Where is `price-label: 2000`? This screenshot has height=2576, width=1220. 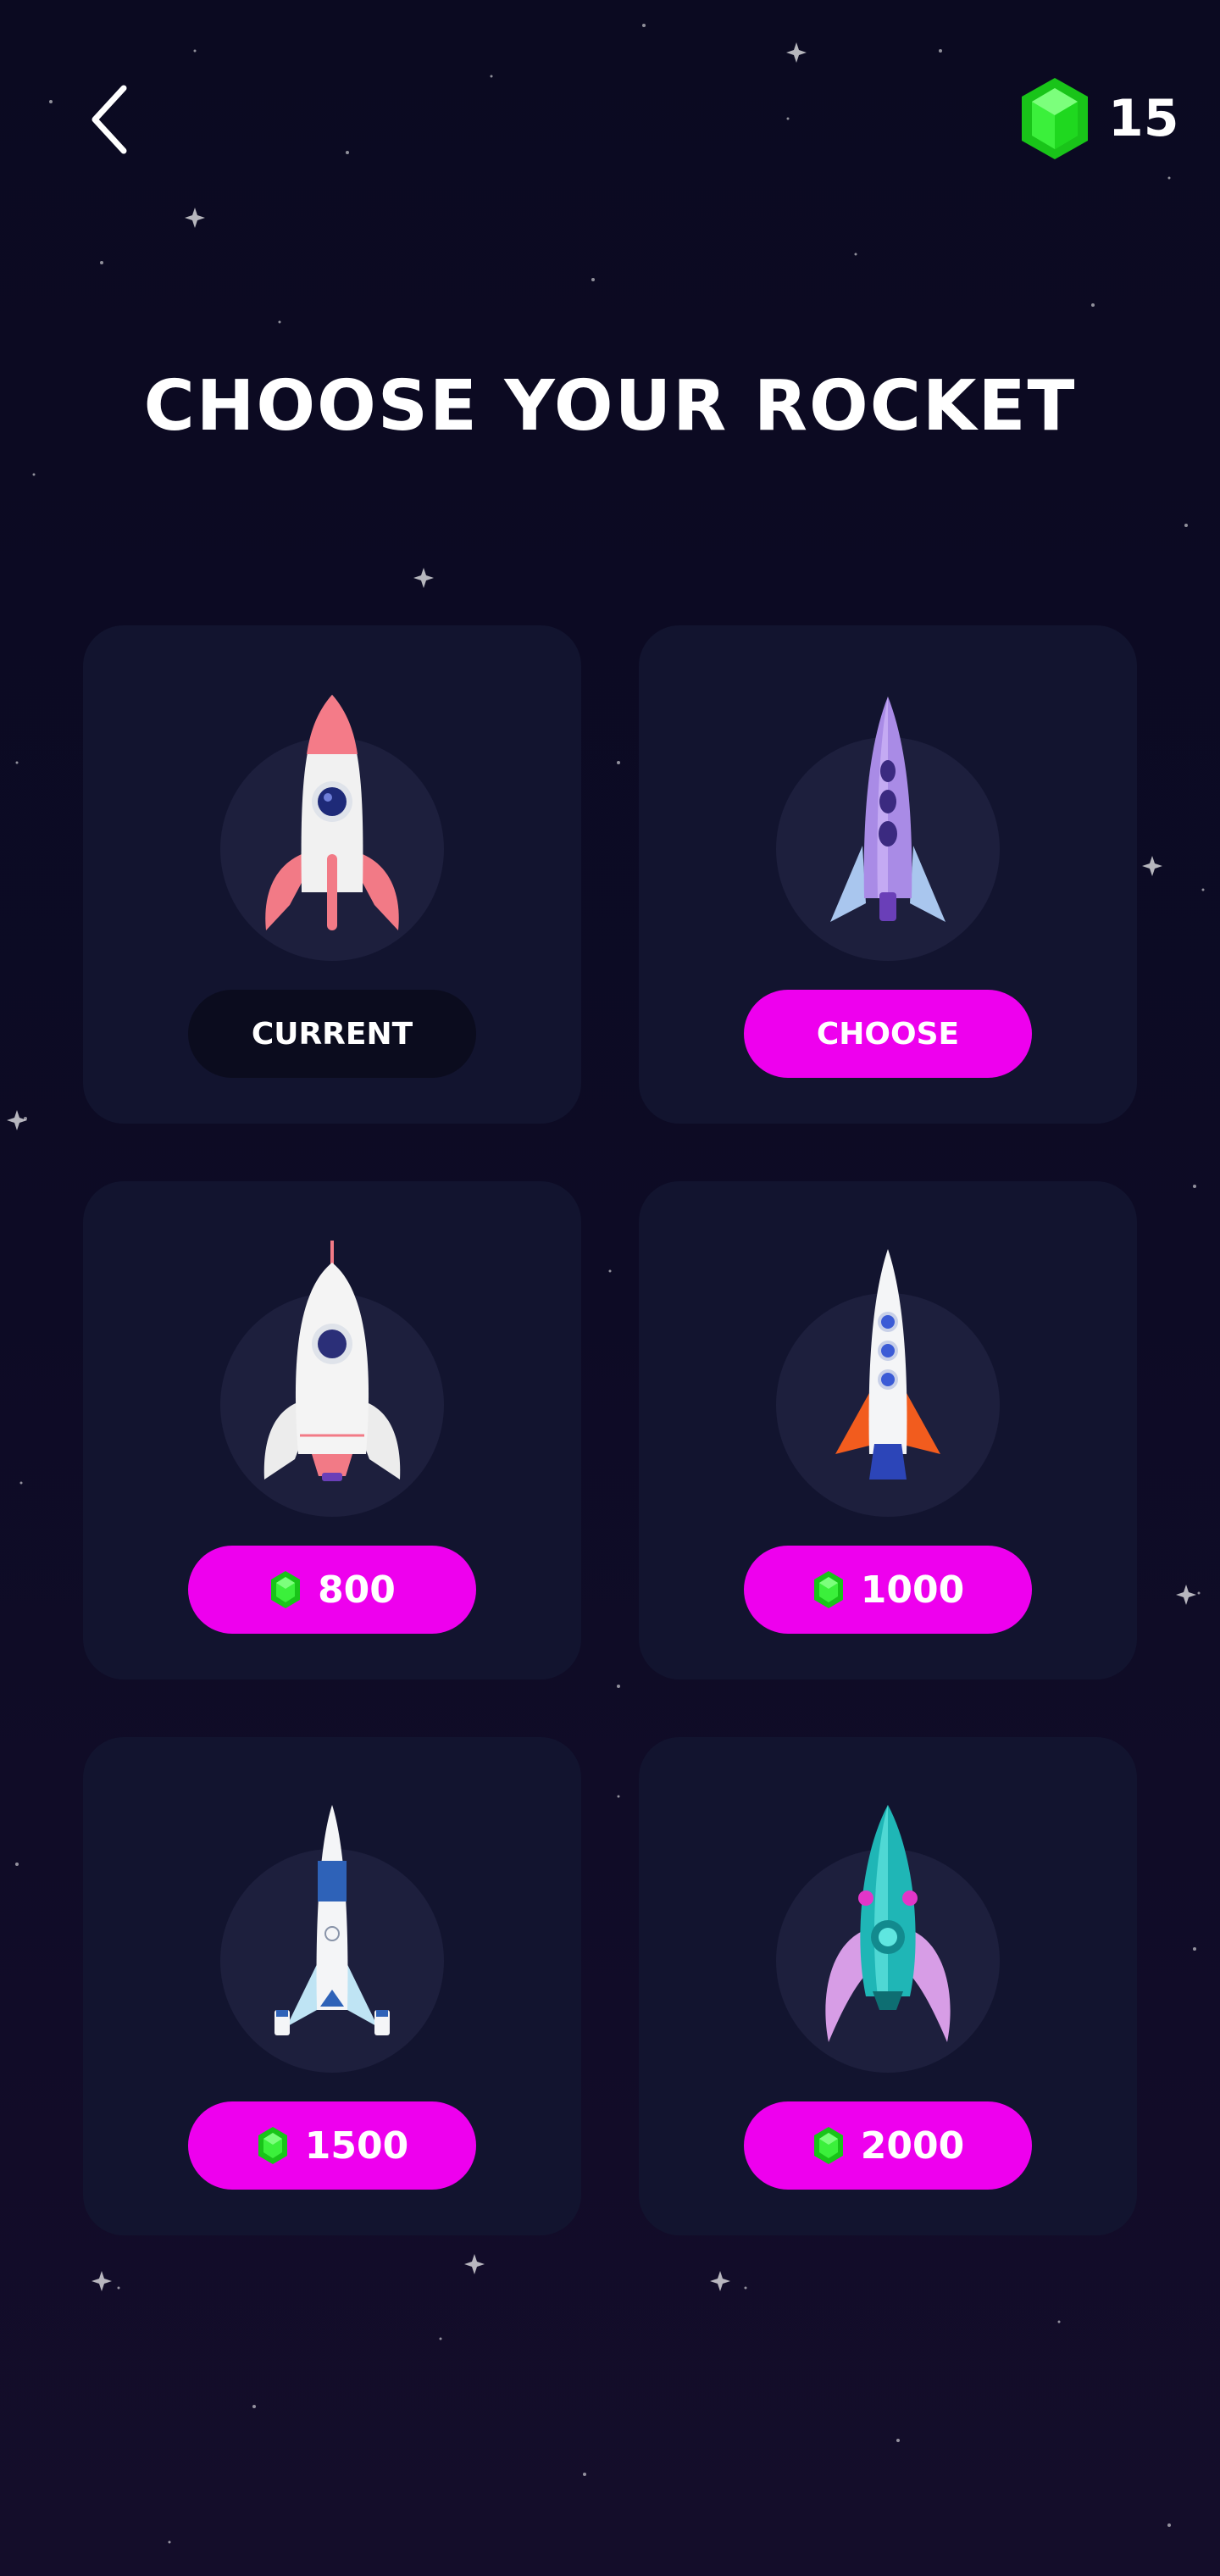
price-label: 2000 is located at coordinates (912, 2146).